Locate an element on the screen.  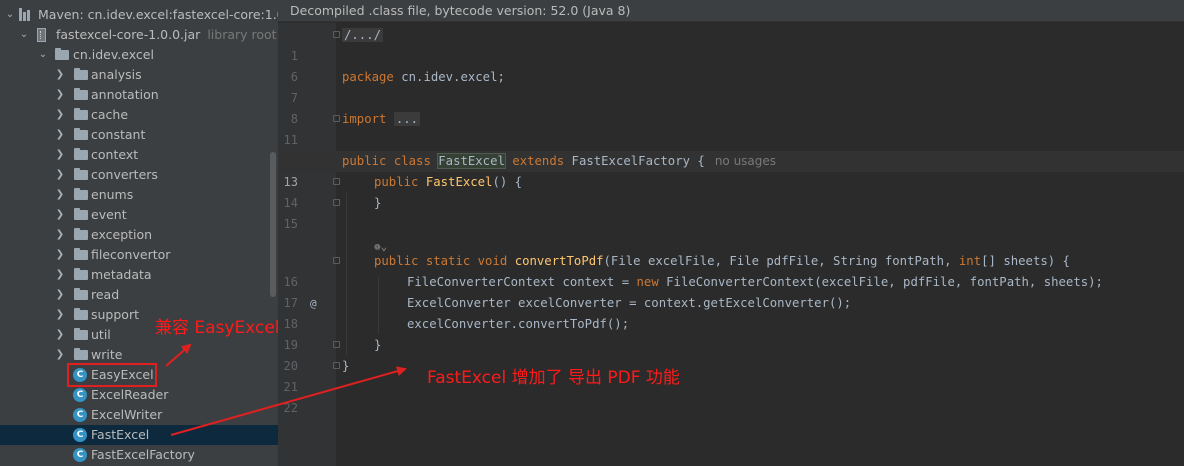
arrow-to-compat-note is located at coordinates (178, 355).